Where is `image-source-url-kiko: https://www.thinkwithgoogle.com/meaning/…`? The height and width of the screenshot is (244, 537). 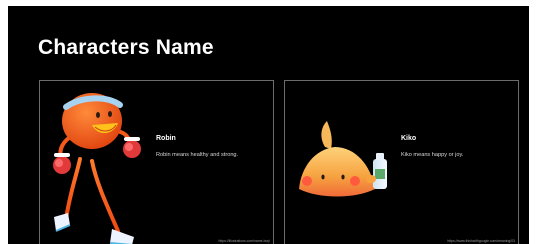
image-source-url-kiko: https://www.thinkwithgoogle.com/meaning/… is located at coordinates (481, 241).